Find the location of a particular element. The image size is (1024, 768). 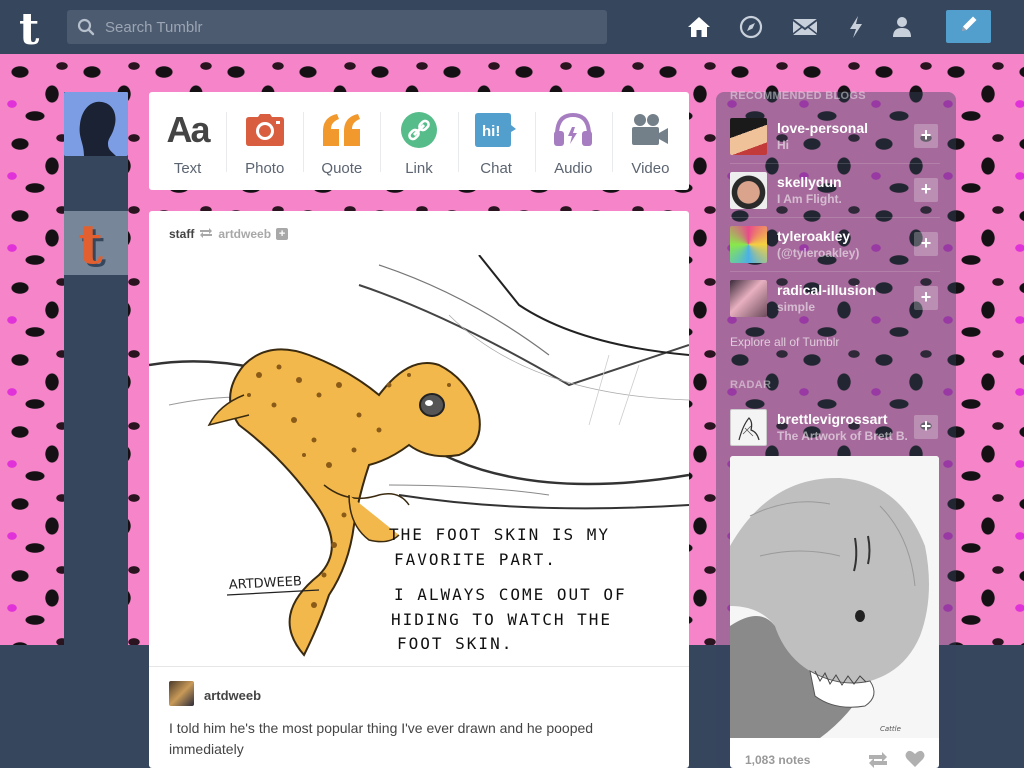

explore-icon is located at coordinates (751, 27).